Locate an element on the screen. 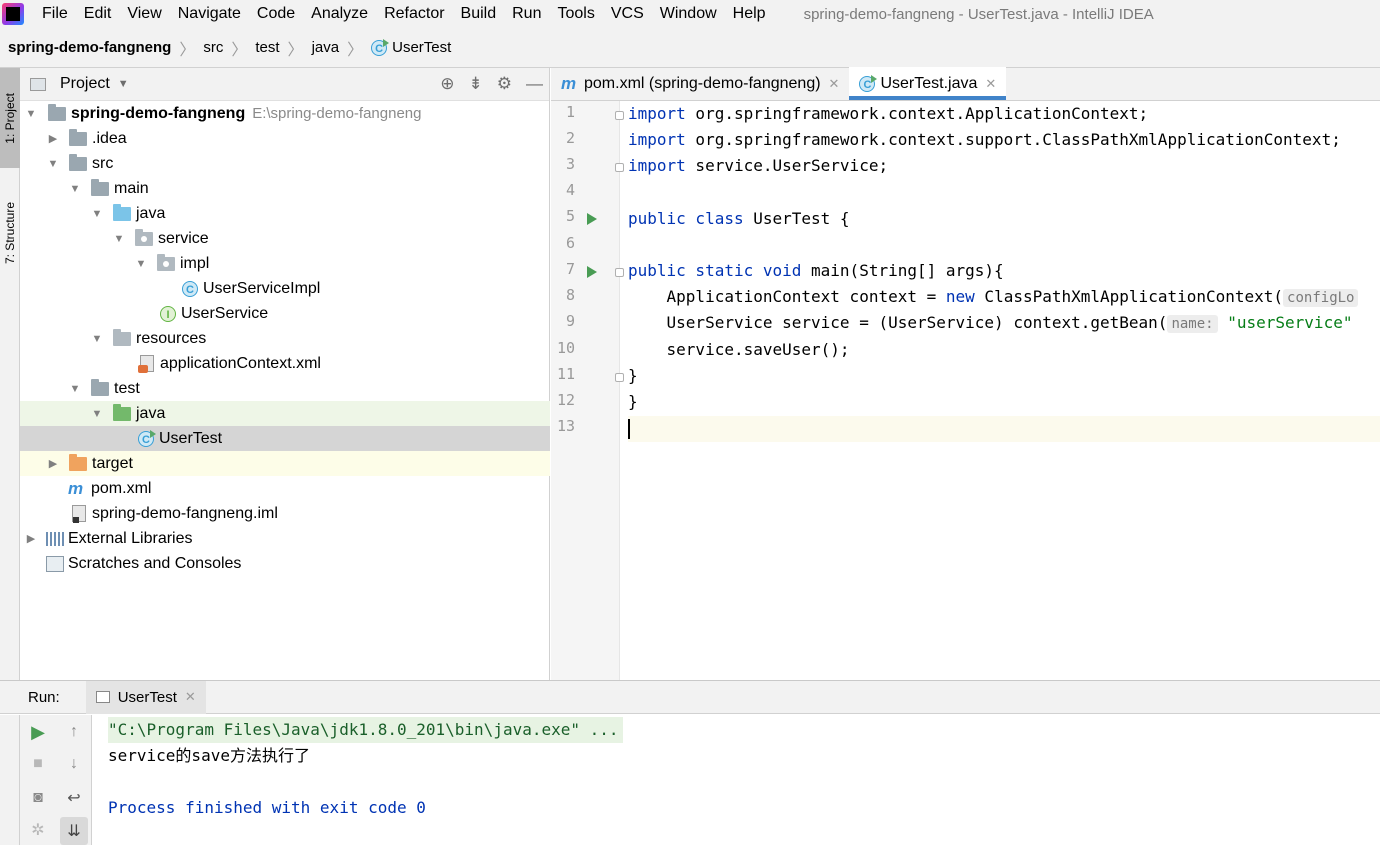 The width and height of the screenshot is (1380, 845). tree-item-target: ▶ target is located at coordinates (285, 463).